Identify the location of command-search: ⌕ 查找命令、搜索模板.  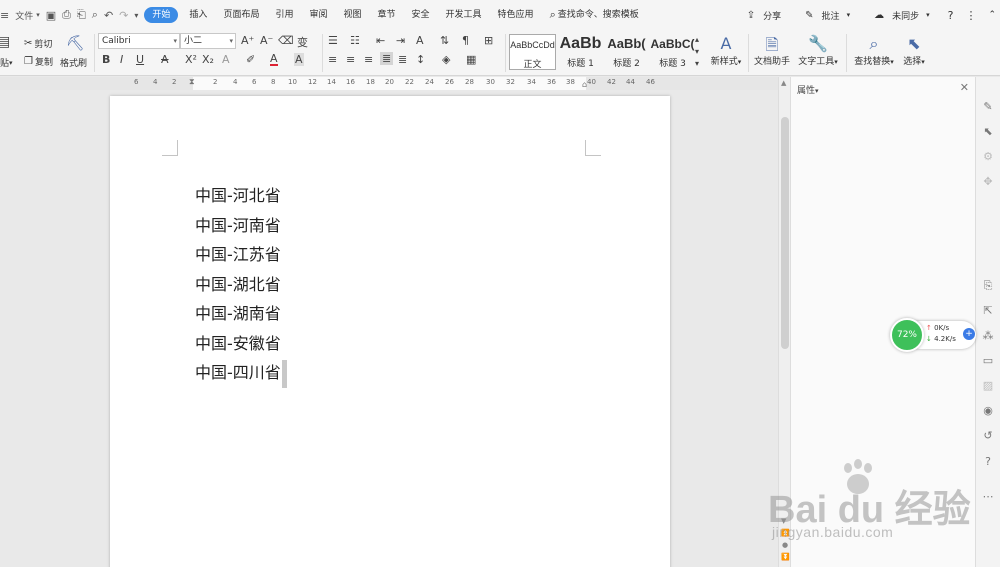
(594, 15).